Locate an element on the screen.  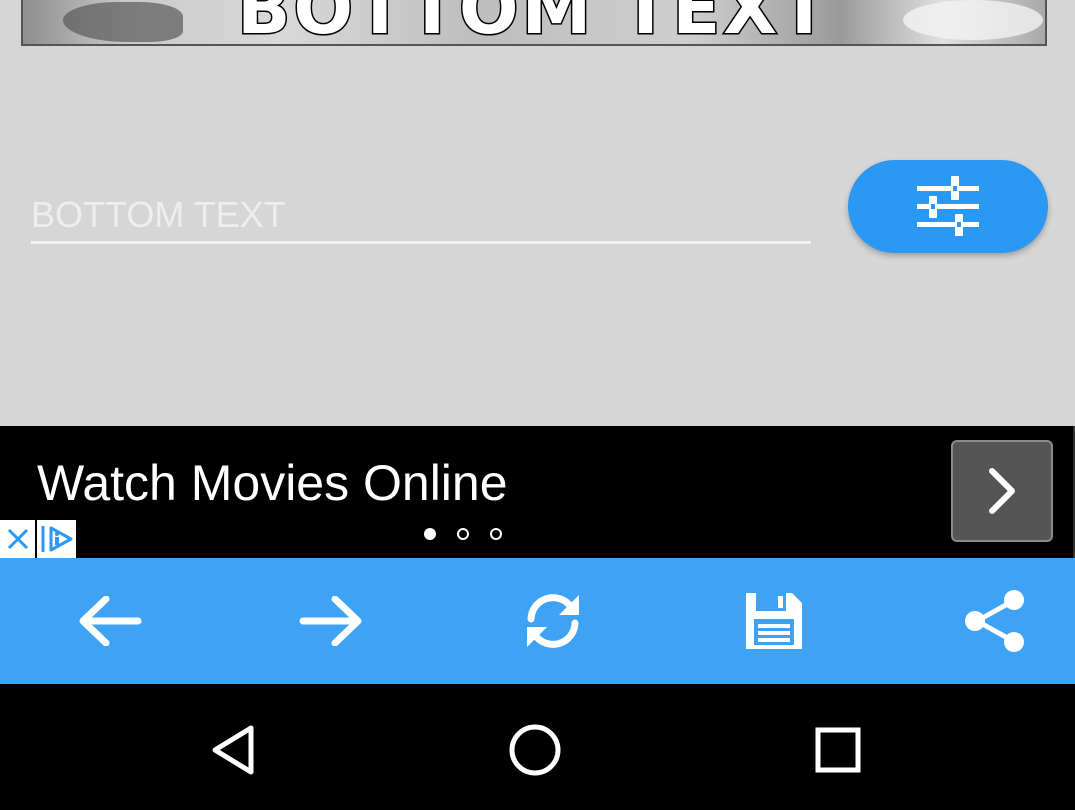
nav-recents-button is located at coordinates (838, 750).